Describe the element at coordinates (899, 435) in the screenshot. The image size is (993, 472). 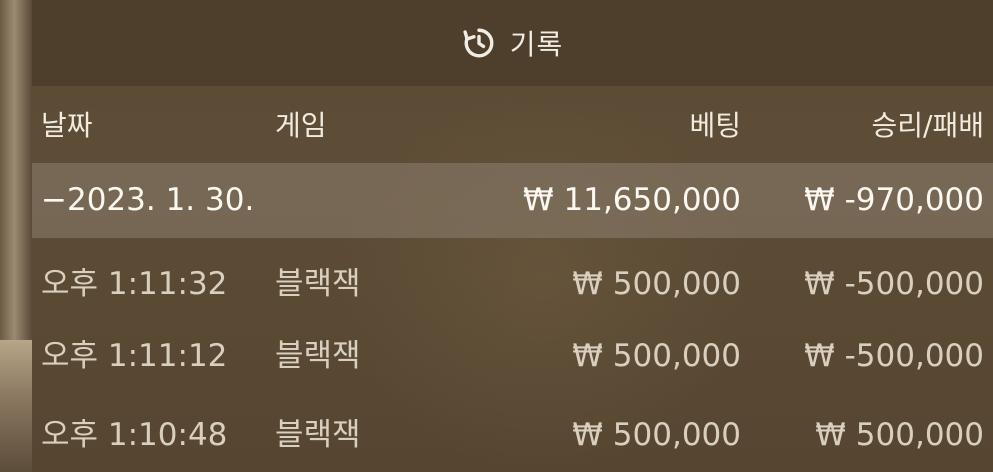
I see `row-result: ₩ 500,000` at that location.